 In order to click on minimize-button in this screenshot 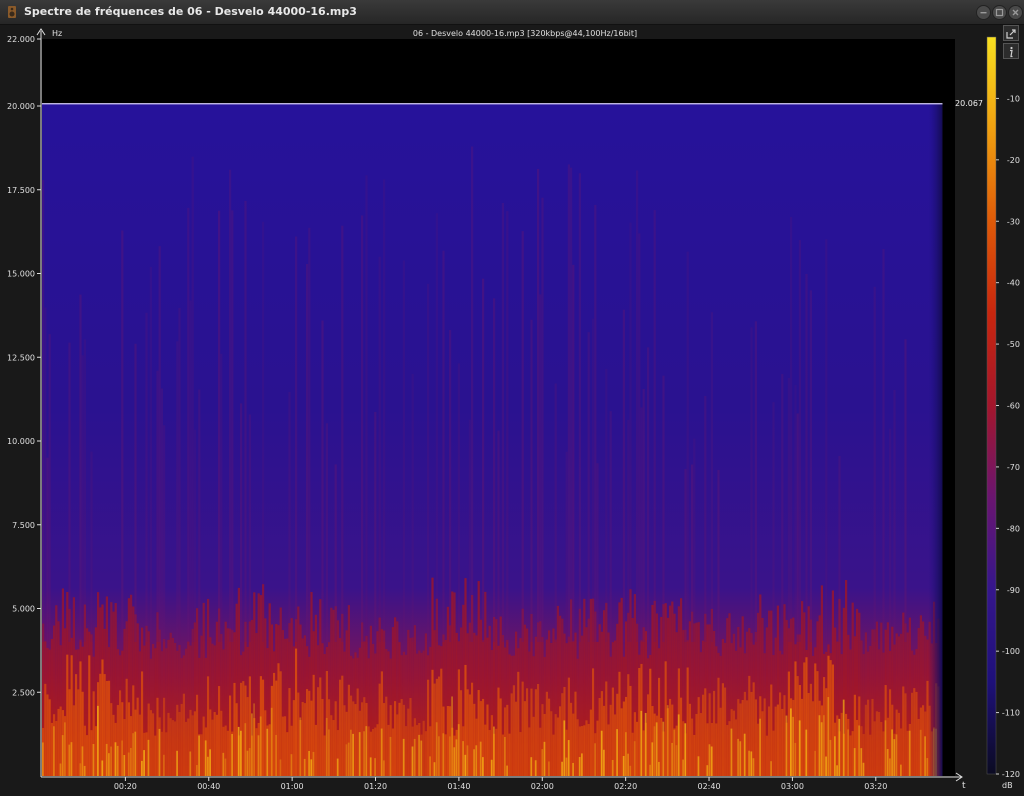, I will do `click(983, 12)`.